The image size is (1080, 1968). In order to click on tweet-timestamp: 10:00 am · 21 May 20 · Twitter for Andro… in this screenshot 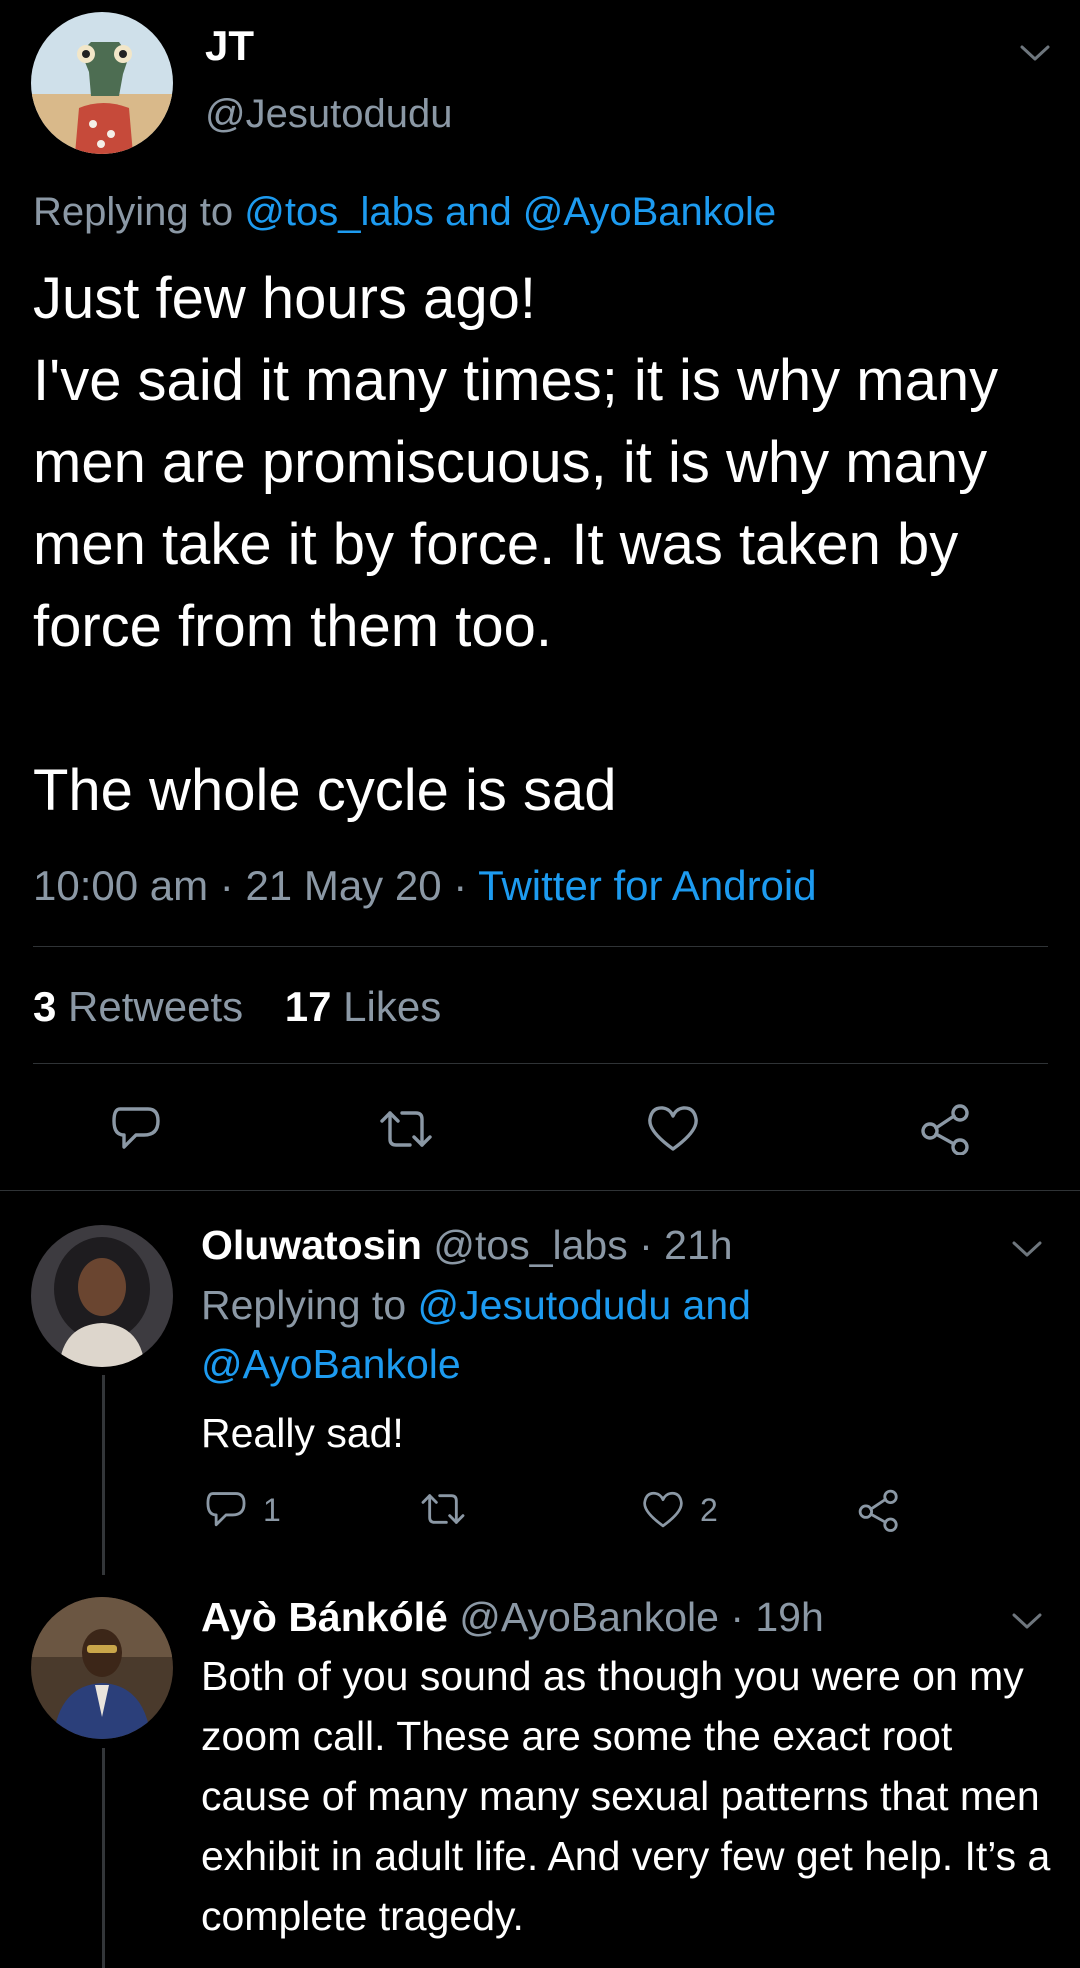, I will do `click(425, 886)`.